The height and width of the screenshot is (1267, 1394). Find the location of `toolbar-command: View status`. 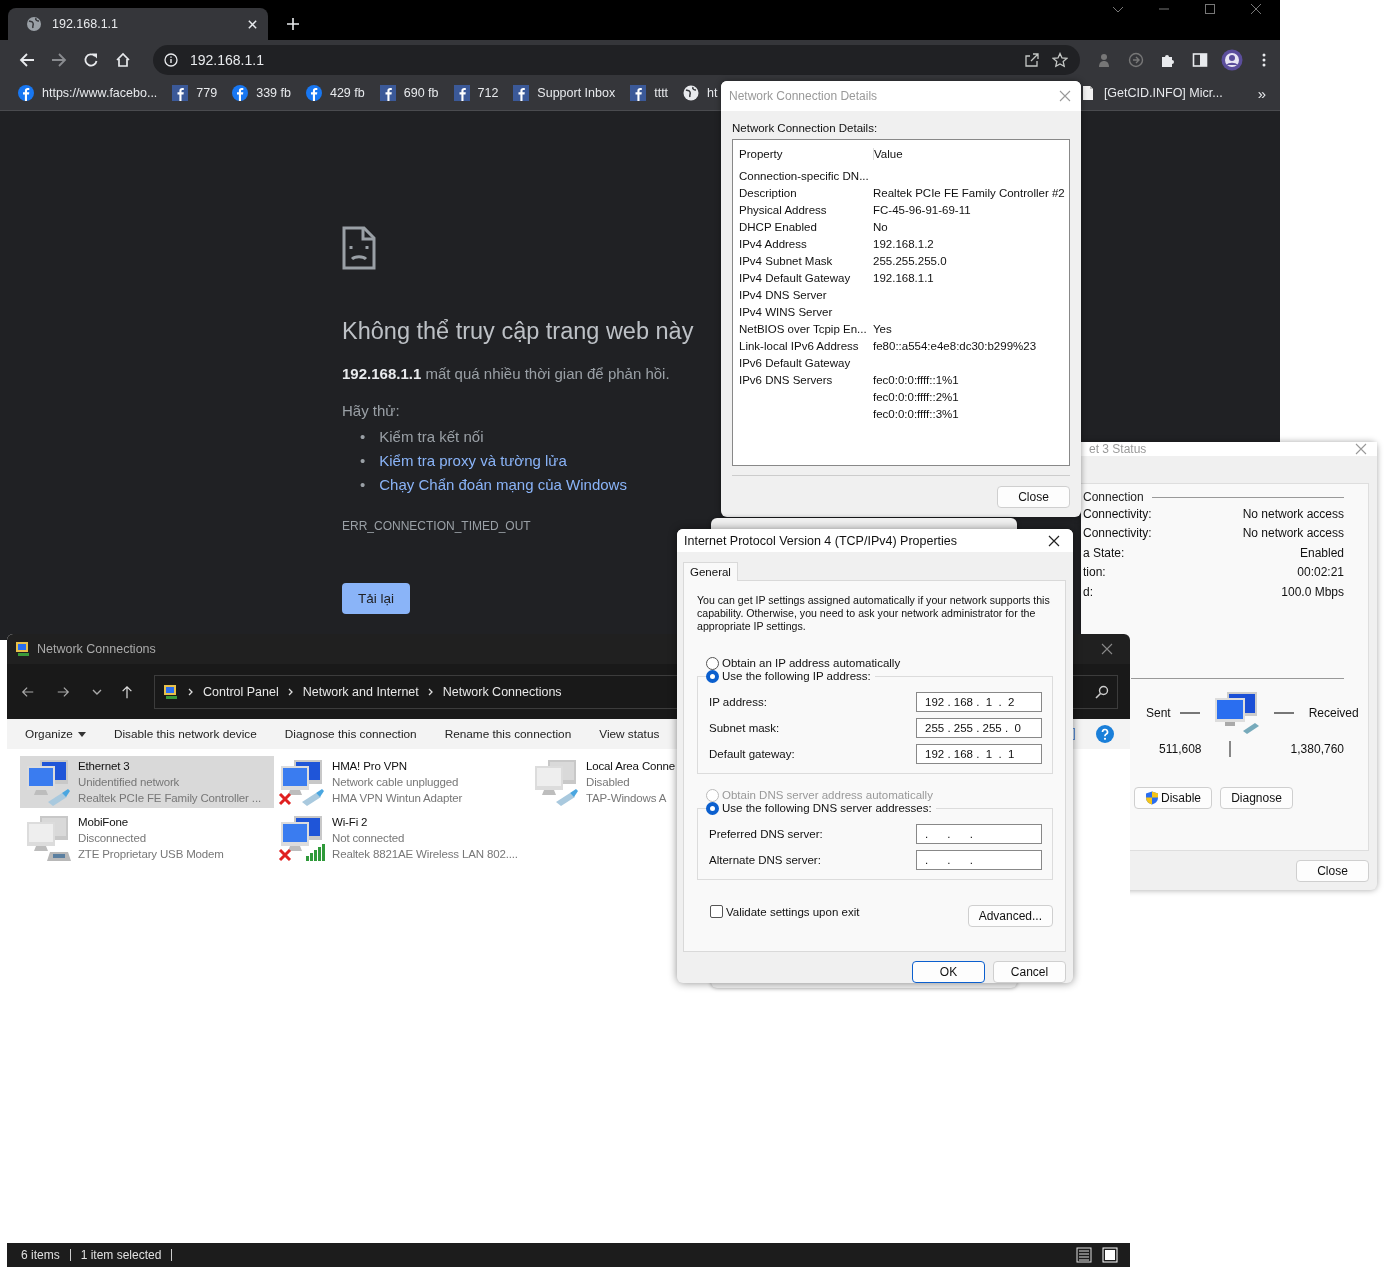

toolbar-command: View status is located at coordinates (629, 734).